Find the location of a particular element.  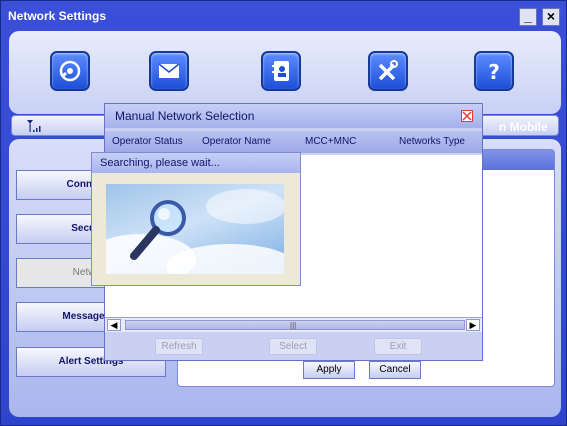

column-mcc-mnc: MCC+MNC is located at coordinates (330, 141).